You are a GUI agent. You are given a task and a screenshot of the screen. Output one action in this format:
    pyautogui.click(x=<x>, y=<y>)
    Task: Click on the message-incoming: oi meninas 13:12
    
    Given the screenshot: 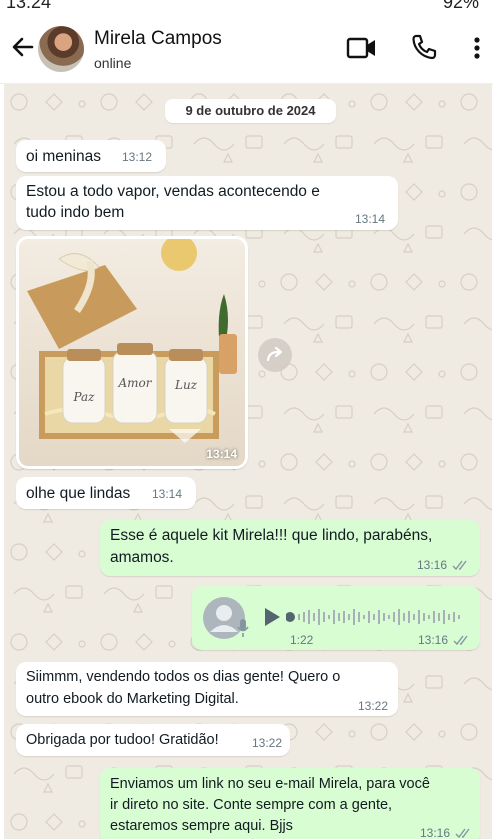 What is the action you would take?
    pyautogui.click(x=91, y=156)
    